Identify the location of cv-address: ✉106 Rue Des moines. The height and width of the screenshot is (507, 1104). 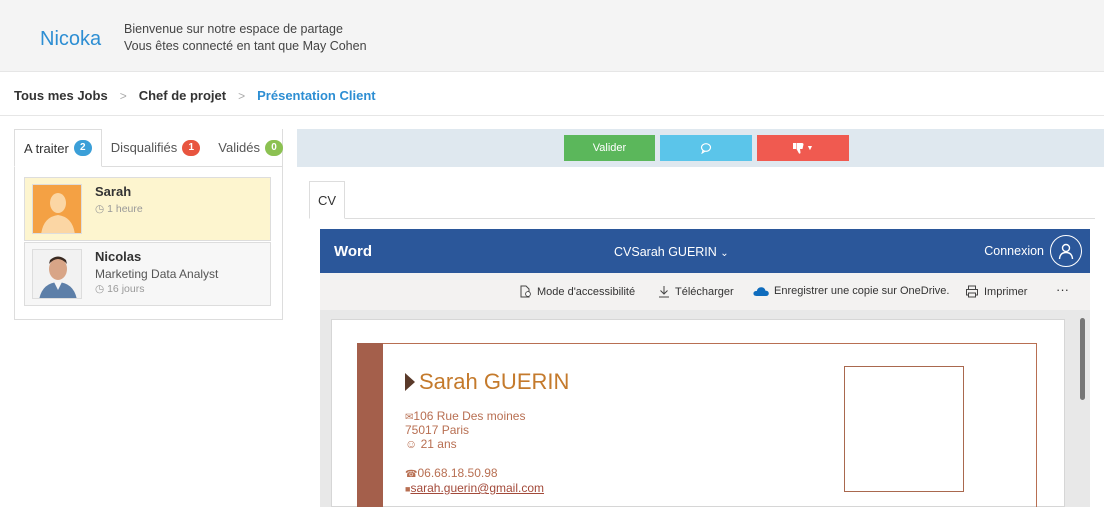
(465, 416).